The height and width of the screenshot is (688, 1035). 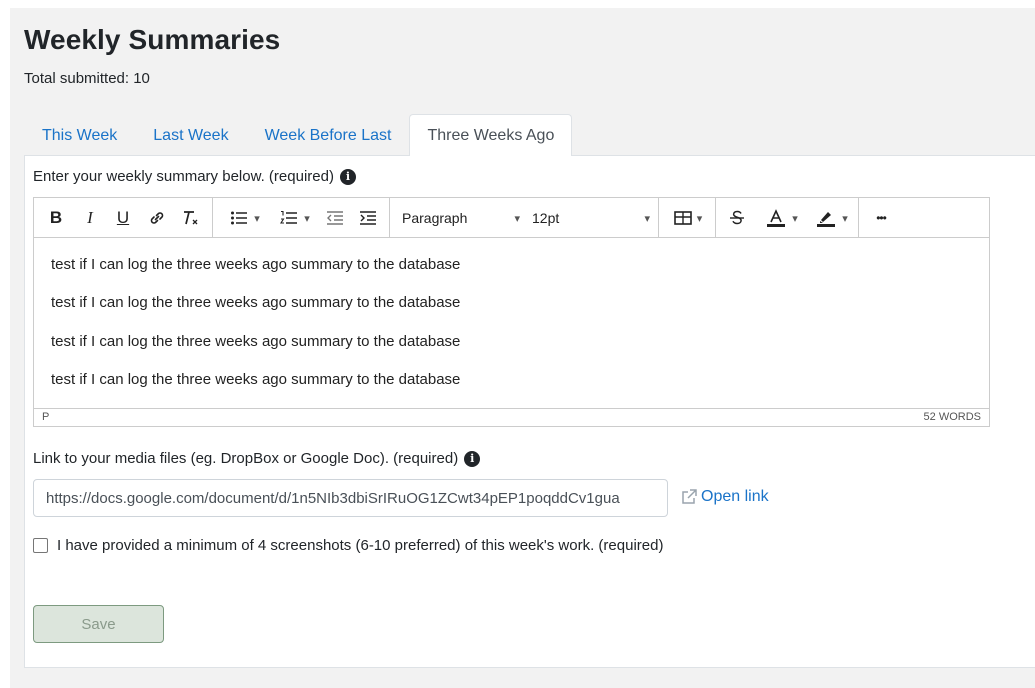 What do you see at coordinates (45, 417) in the screenshot?
I see `element-path: P` at bounding box center [45, 417].